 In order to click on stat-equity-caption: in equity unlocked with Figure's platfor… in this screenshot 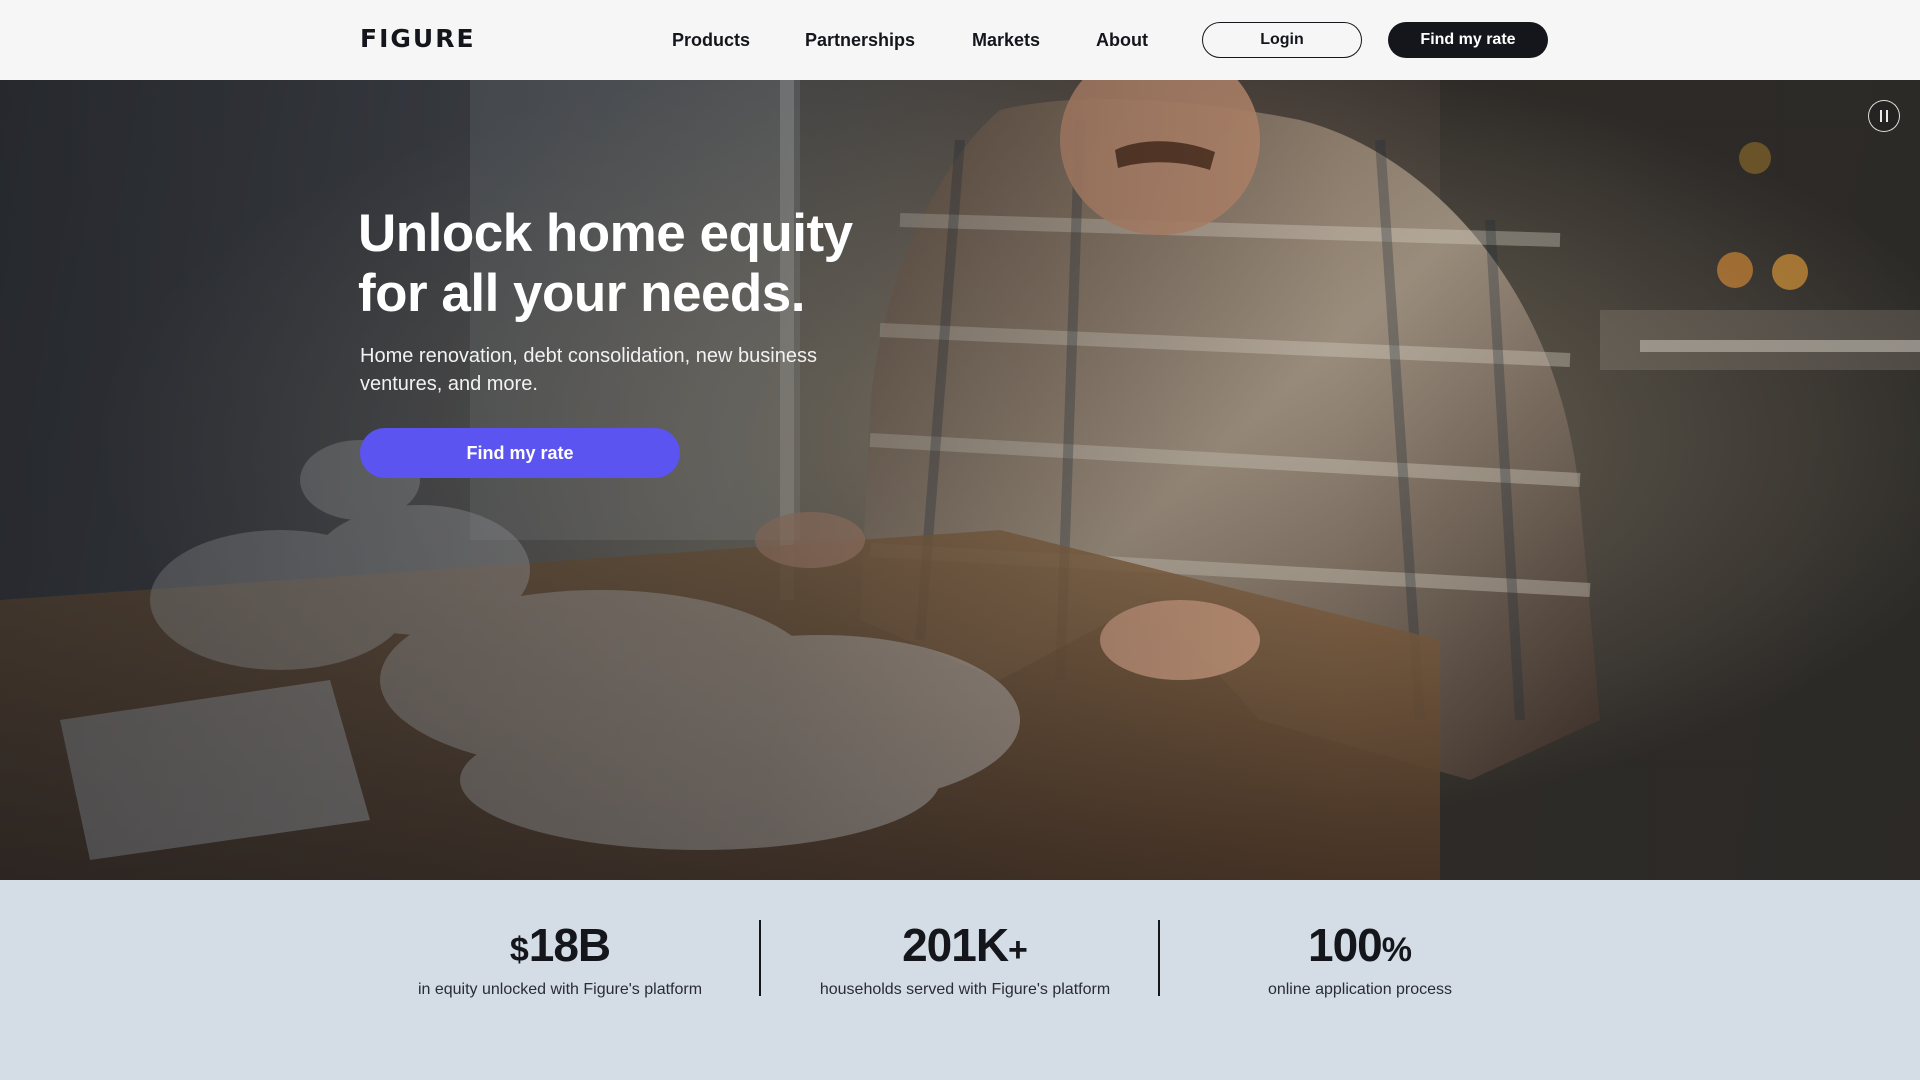, I will do `click(560, 989)`.